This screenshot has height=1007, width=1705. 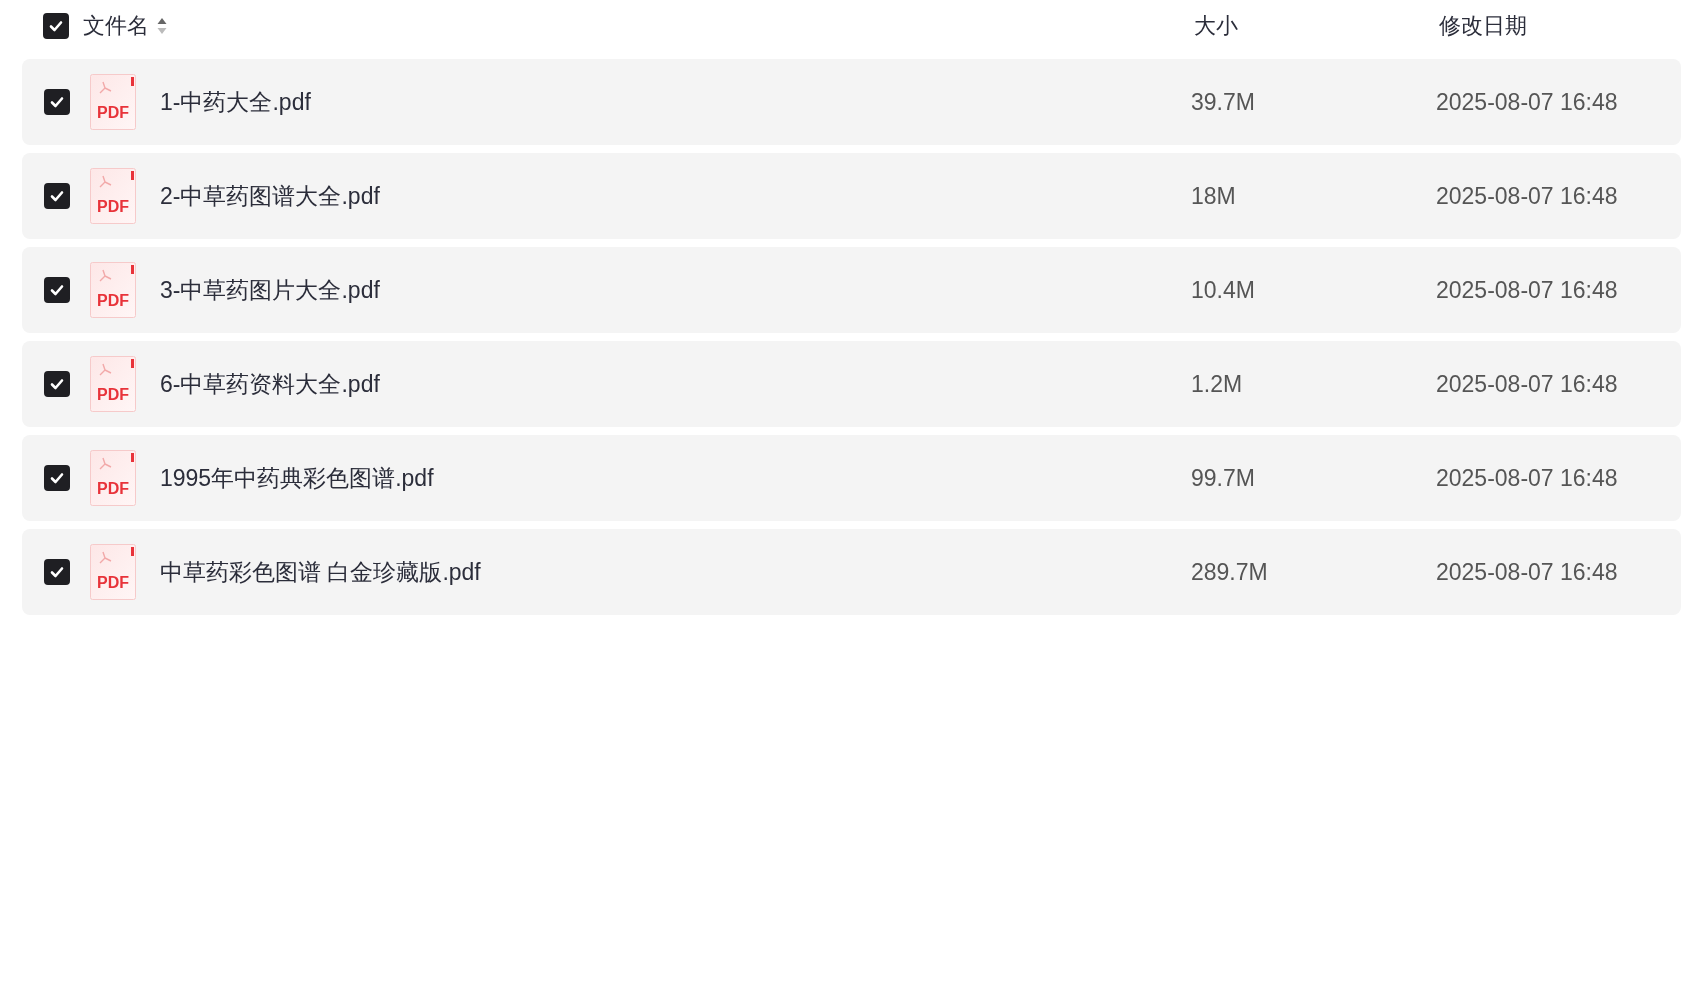 I want to click on file-row: PDF 中草药彩色图谱 白金珍藏版.pdf 289.7M 2025-08-07 16:48, so click(x=851, y=572).